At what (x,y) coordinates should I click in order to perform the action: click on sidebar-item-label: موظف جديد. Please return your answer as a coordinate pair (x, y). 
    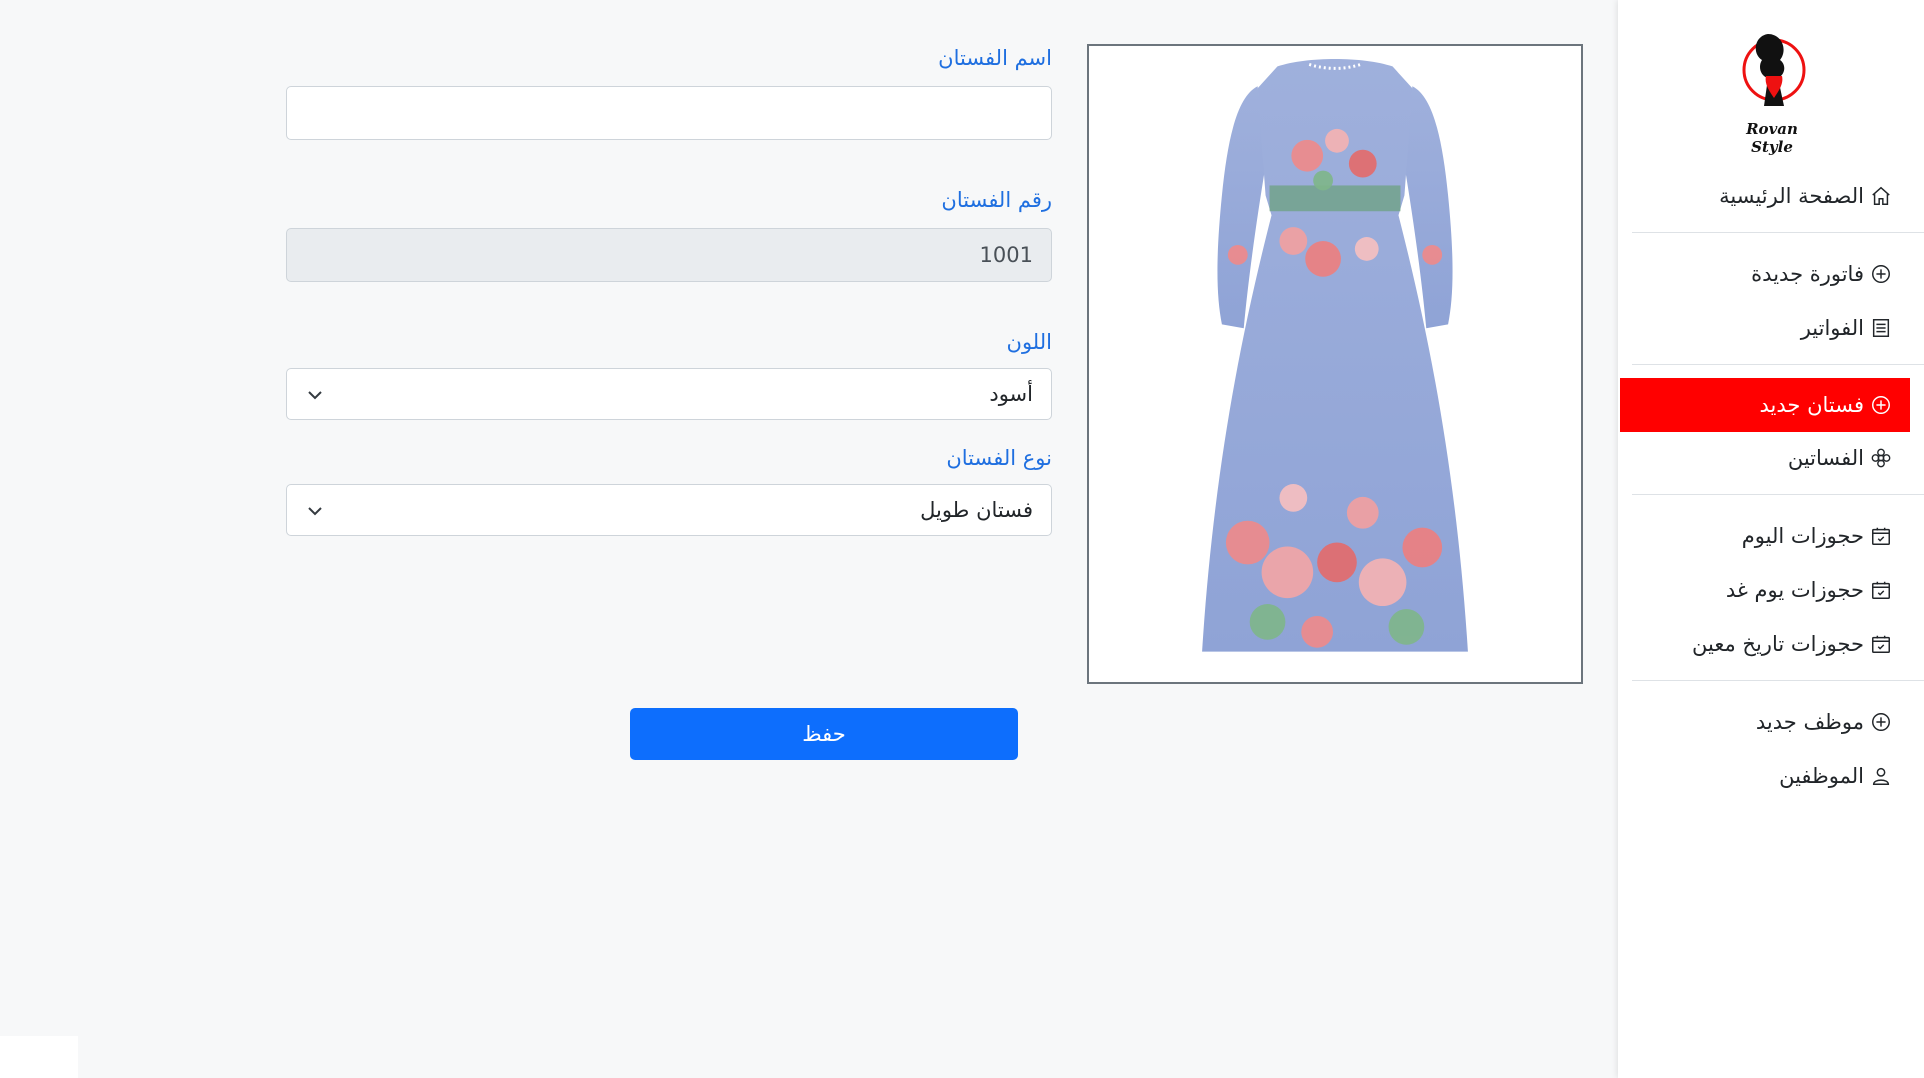
    Looking at the image, I should click on (1809, 722).